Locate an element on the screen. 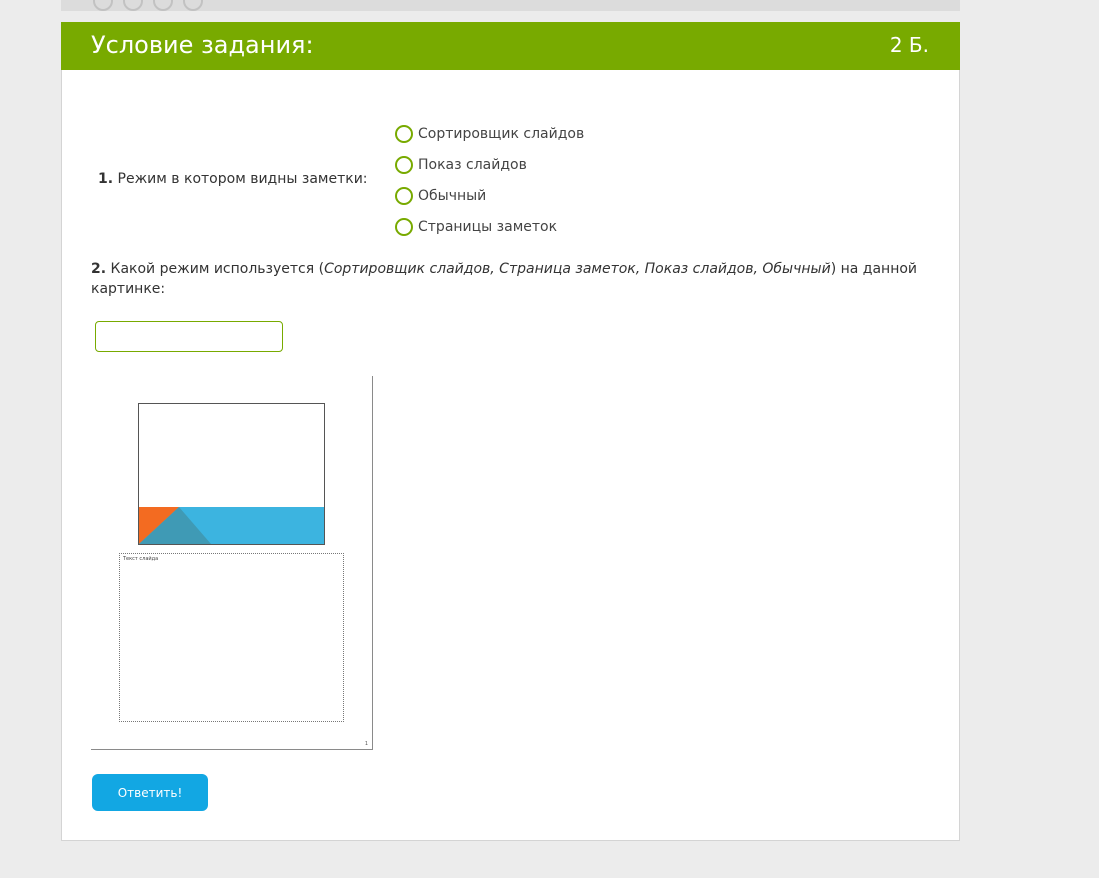 The height and width of the screenshot is (878, 1099). radio-option-sorter: Сортировщик слайдов is located at coordinates (489, 133).